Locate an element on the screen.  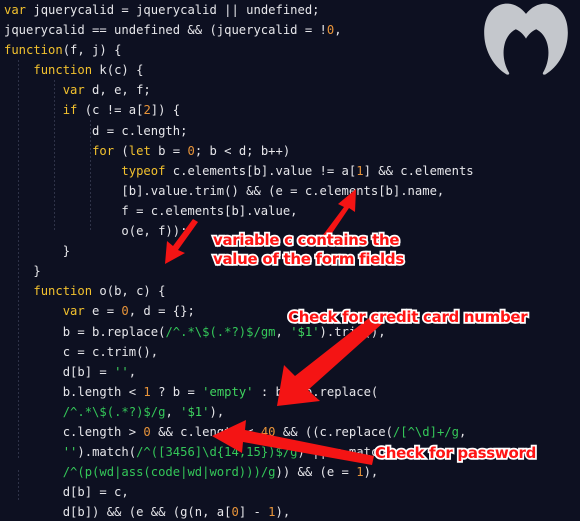
annotation-text: Check for credit card number is located at coordinates (408, 317).